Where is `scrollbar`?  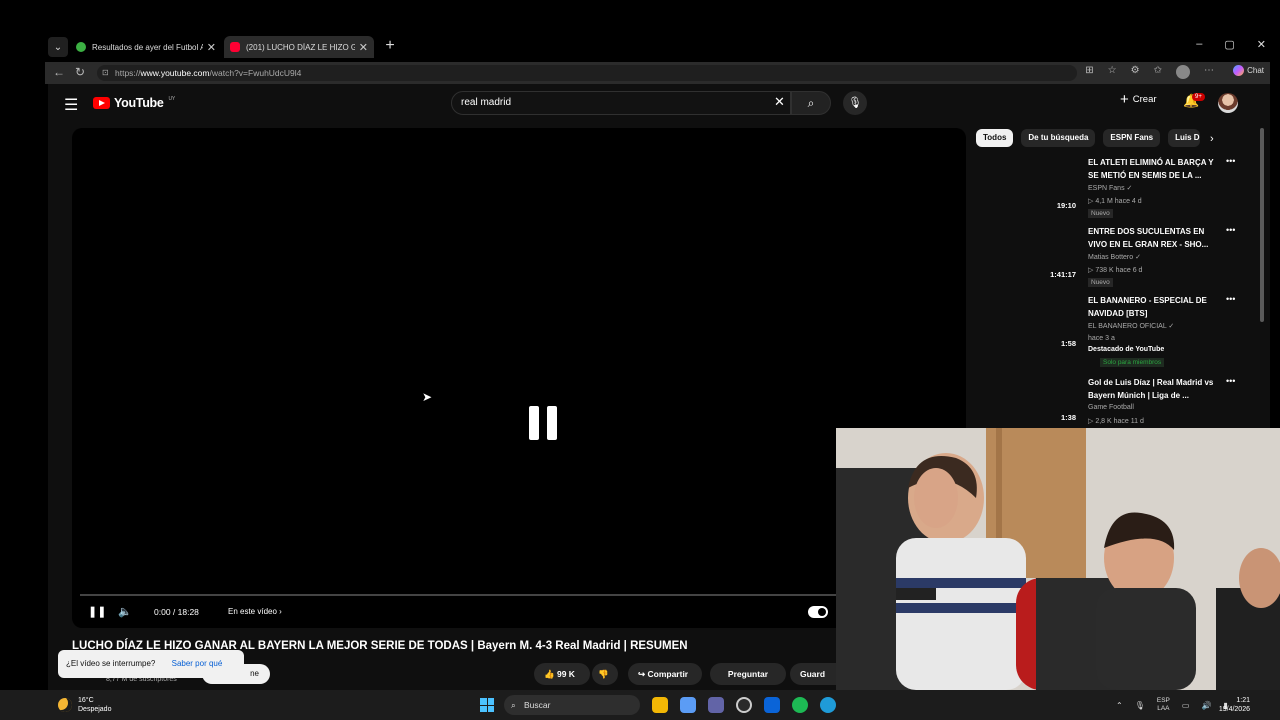
scrollbar is located at coordinates (1262, 225).